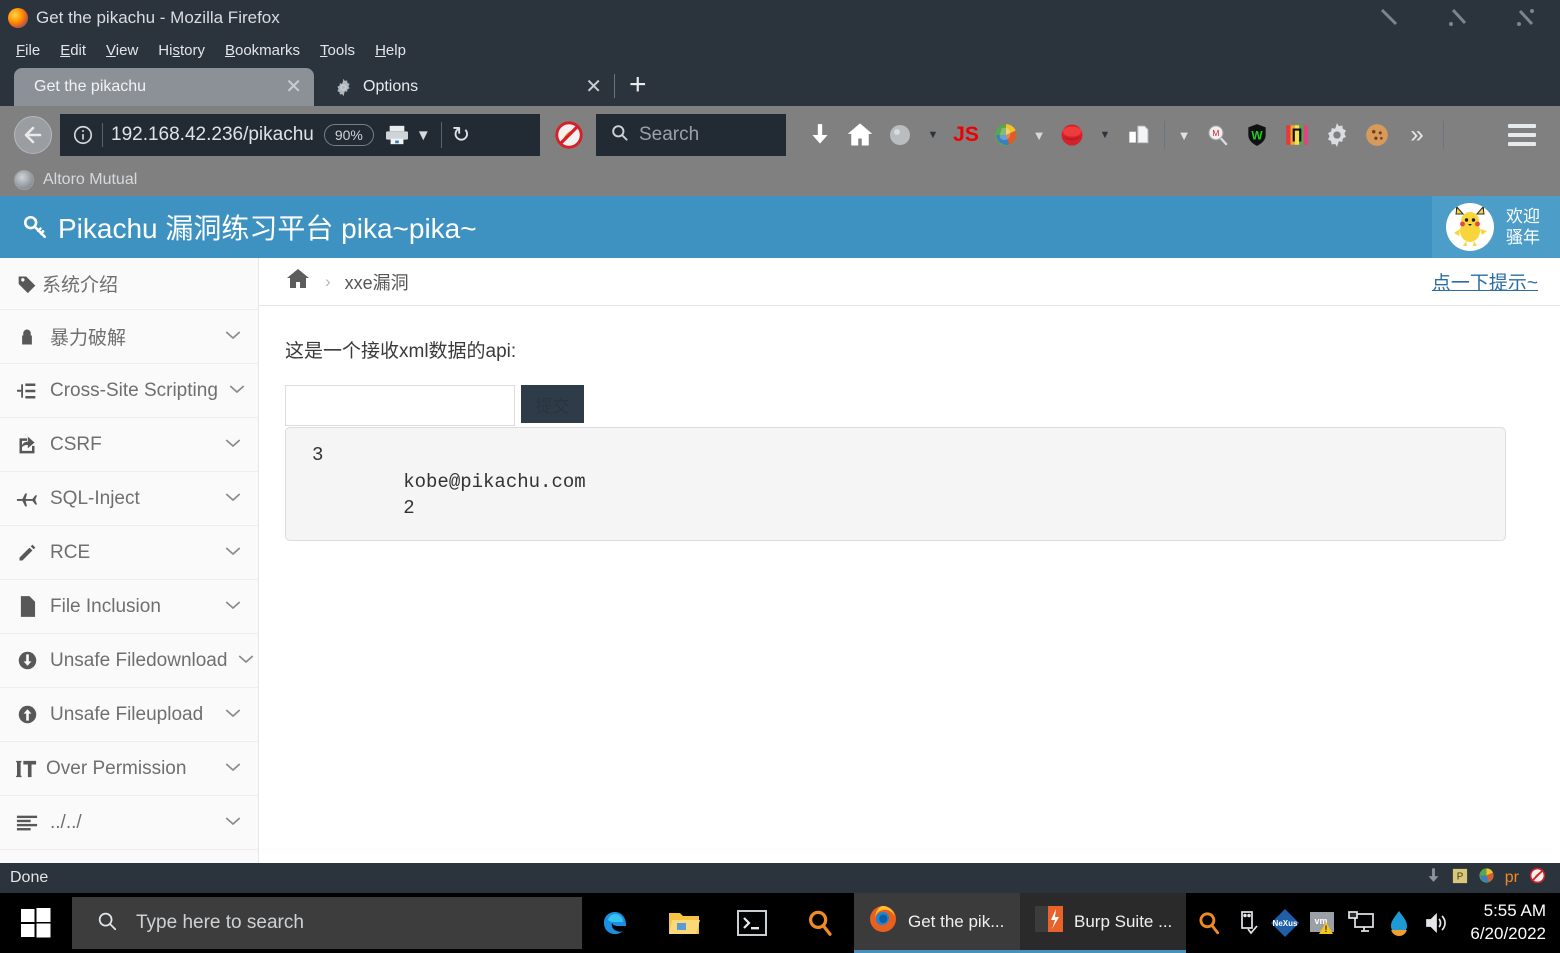  I want to click on windows-start-icon, so click(36, 923).